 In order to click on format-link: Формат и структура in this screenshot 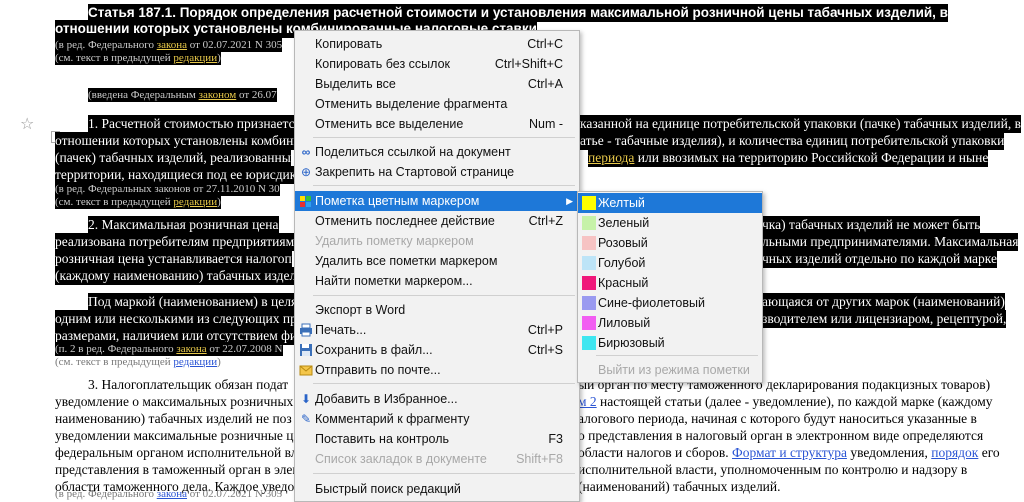, I will do `click(789, 452)`.